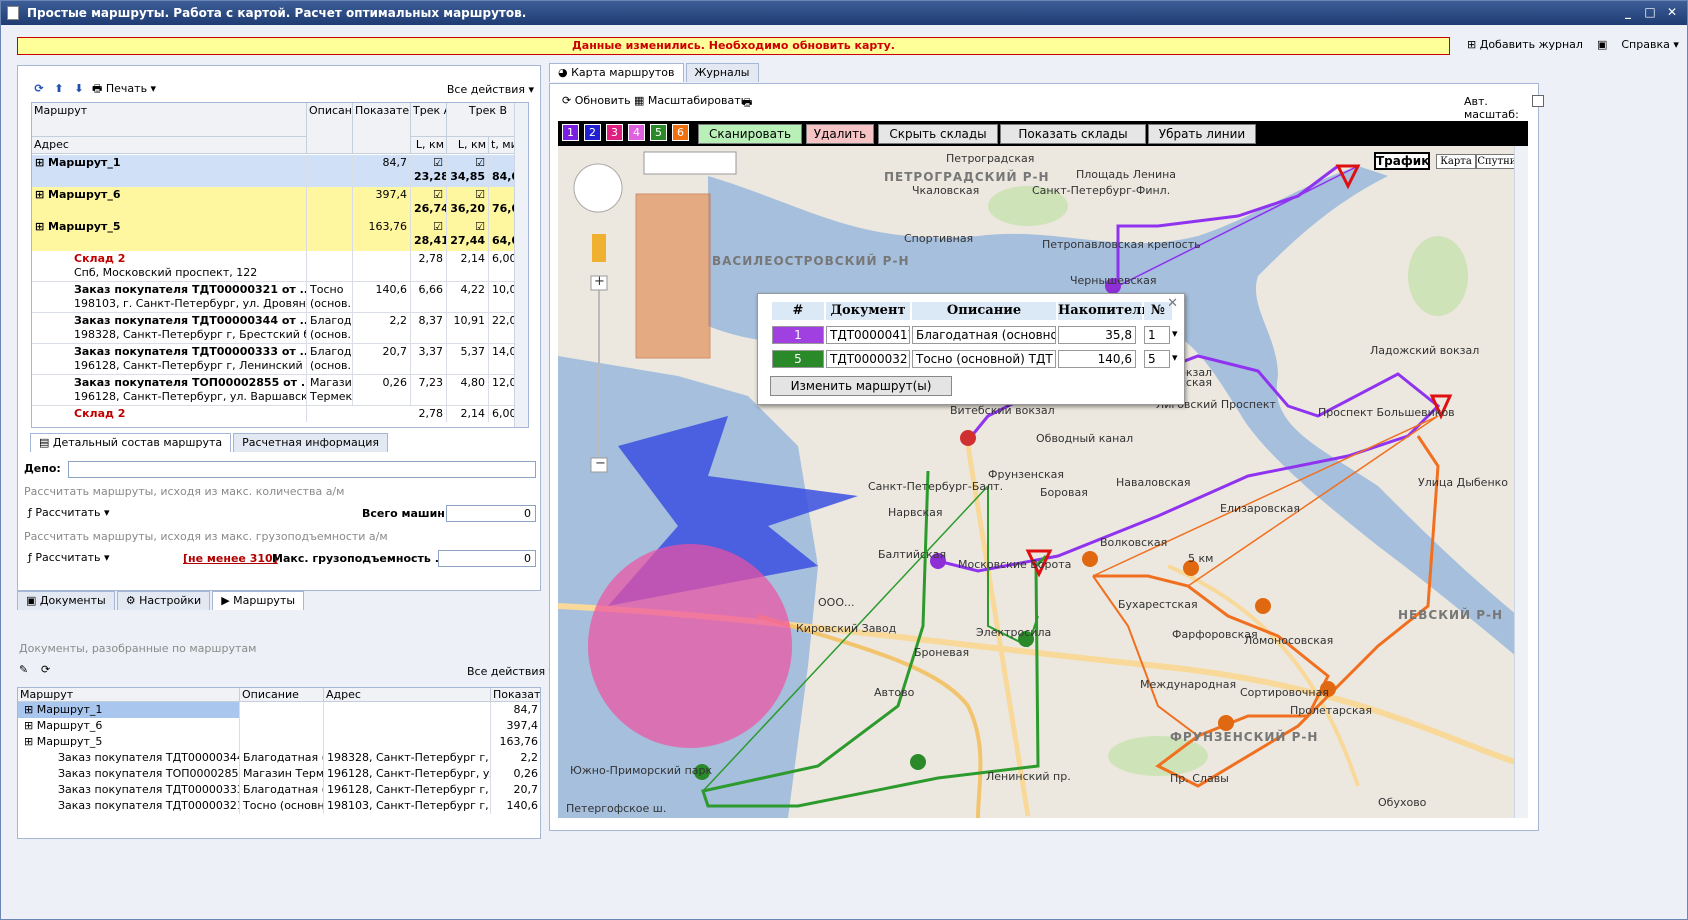  What do you see at coordinates (1202, 134) in the screenshot?
I see `remove-lines-button: Убрать линии` at bounding box center [1202, 134].